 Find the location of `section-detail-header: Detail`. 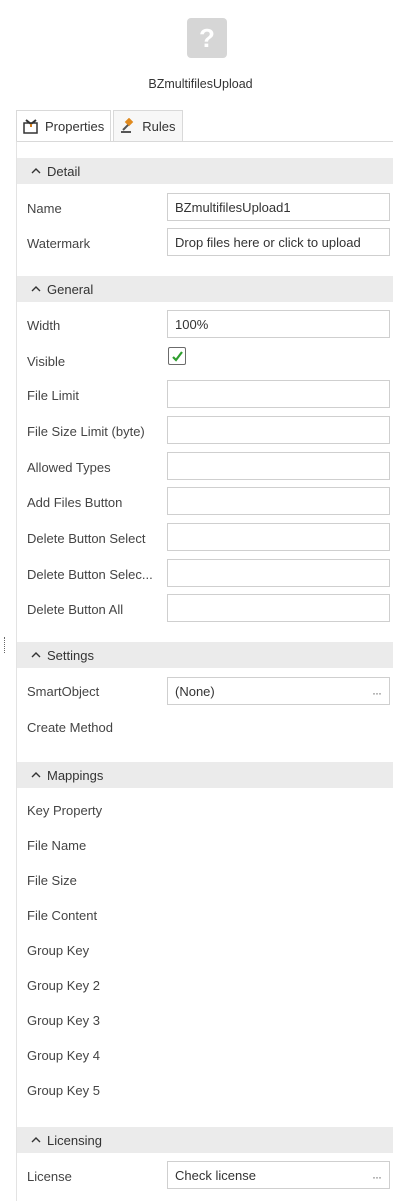

section-detail-header: Detail is located at coordinates (205, 171).